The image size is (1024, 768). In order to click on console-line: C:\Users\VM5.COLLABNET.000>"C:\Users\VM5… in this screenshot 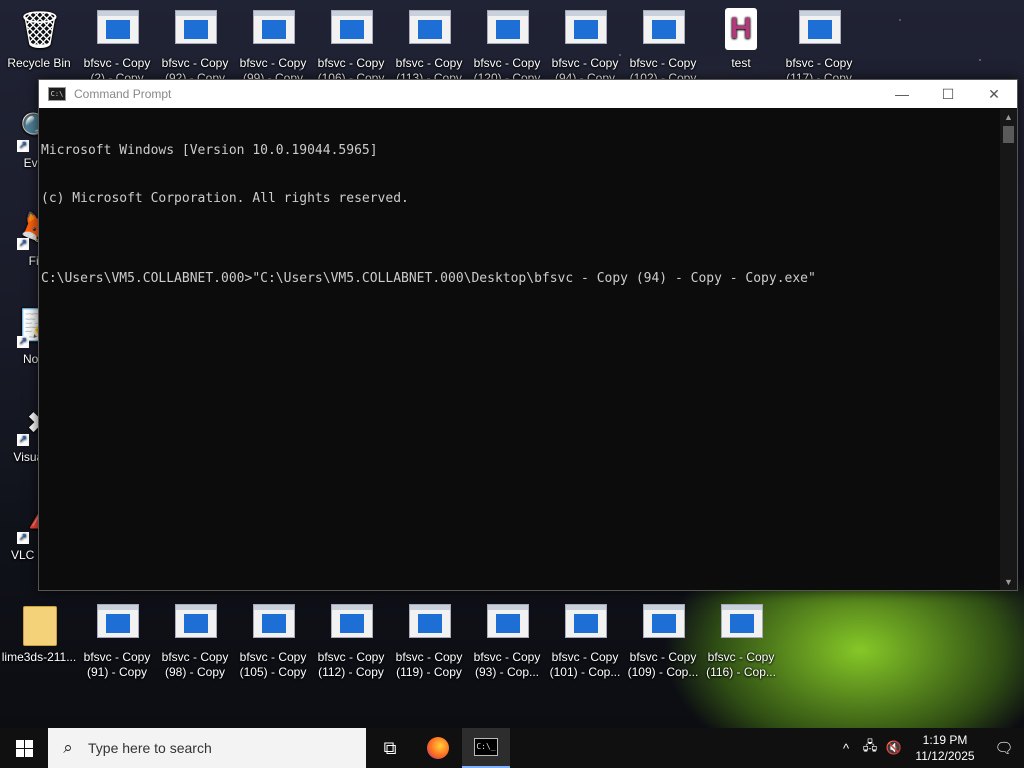, I will do `click(428, 278)`.